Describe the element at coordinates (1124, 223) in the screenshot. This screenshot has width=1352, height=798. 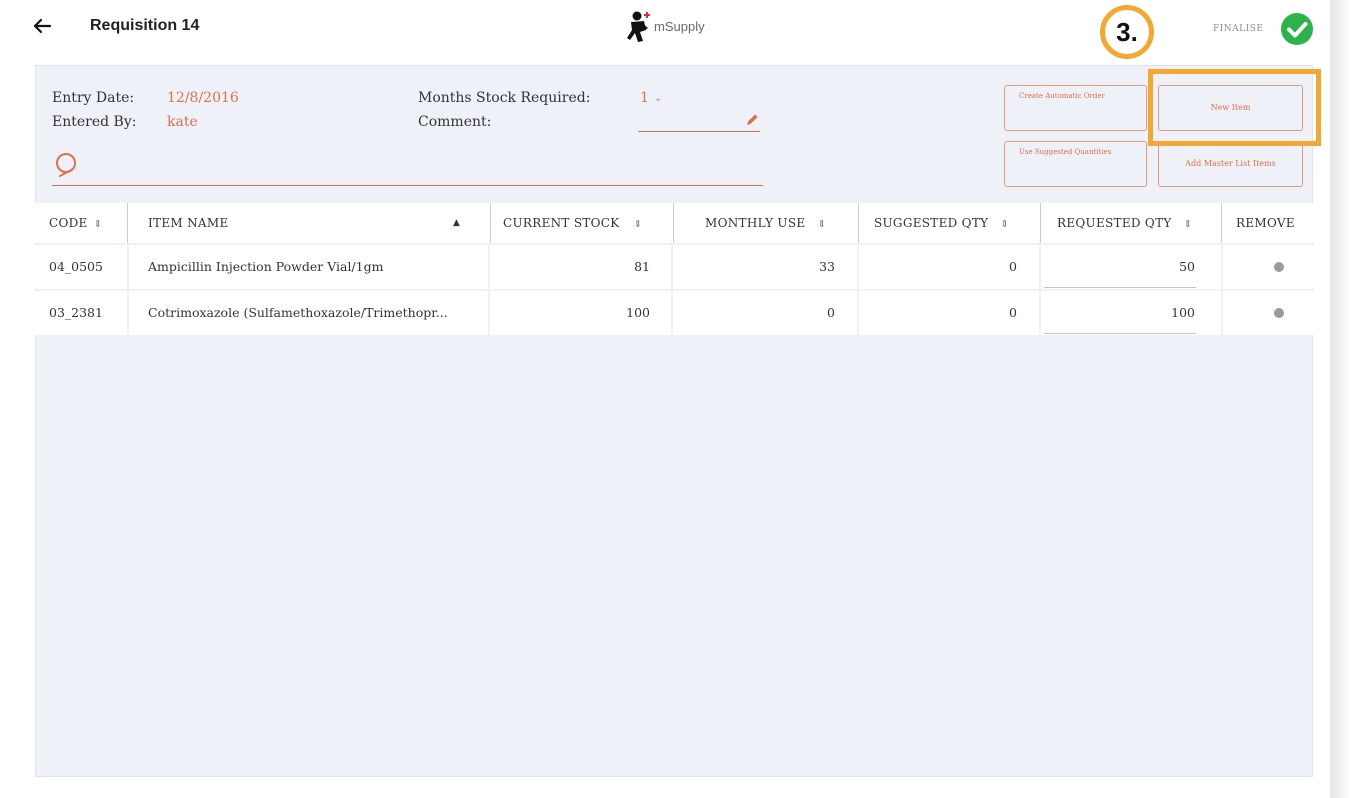
I see `column-header-requested-qty: REQUESTED QTY ⇕` at that location.